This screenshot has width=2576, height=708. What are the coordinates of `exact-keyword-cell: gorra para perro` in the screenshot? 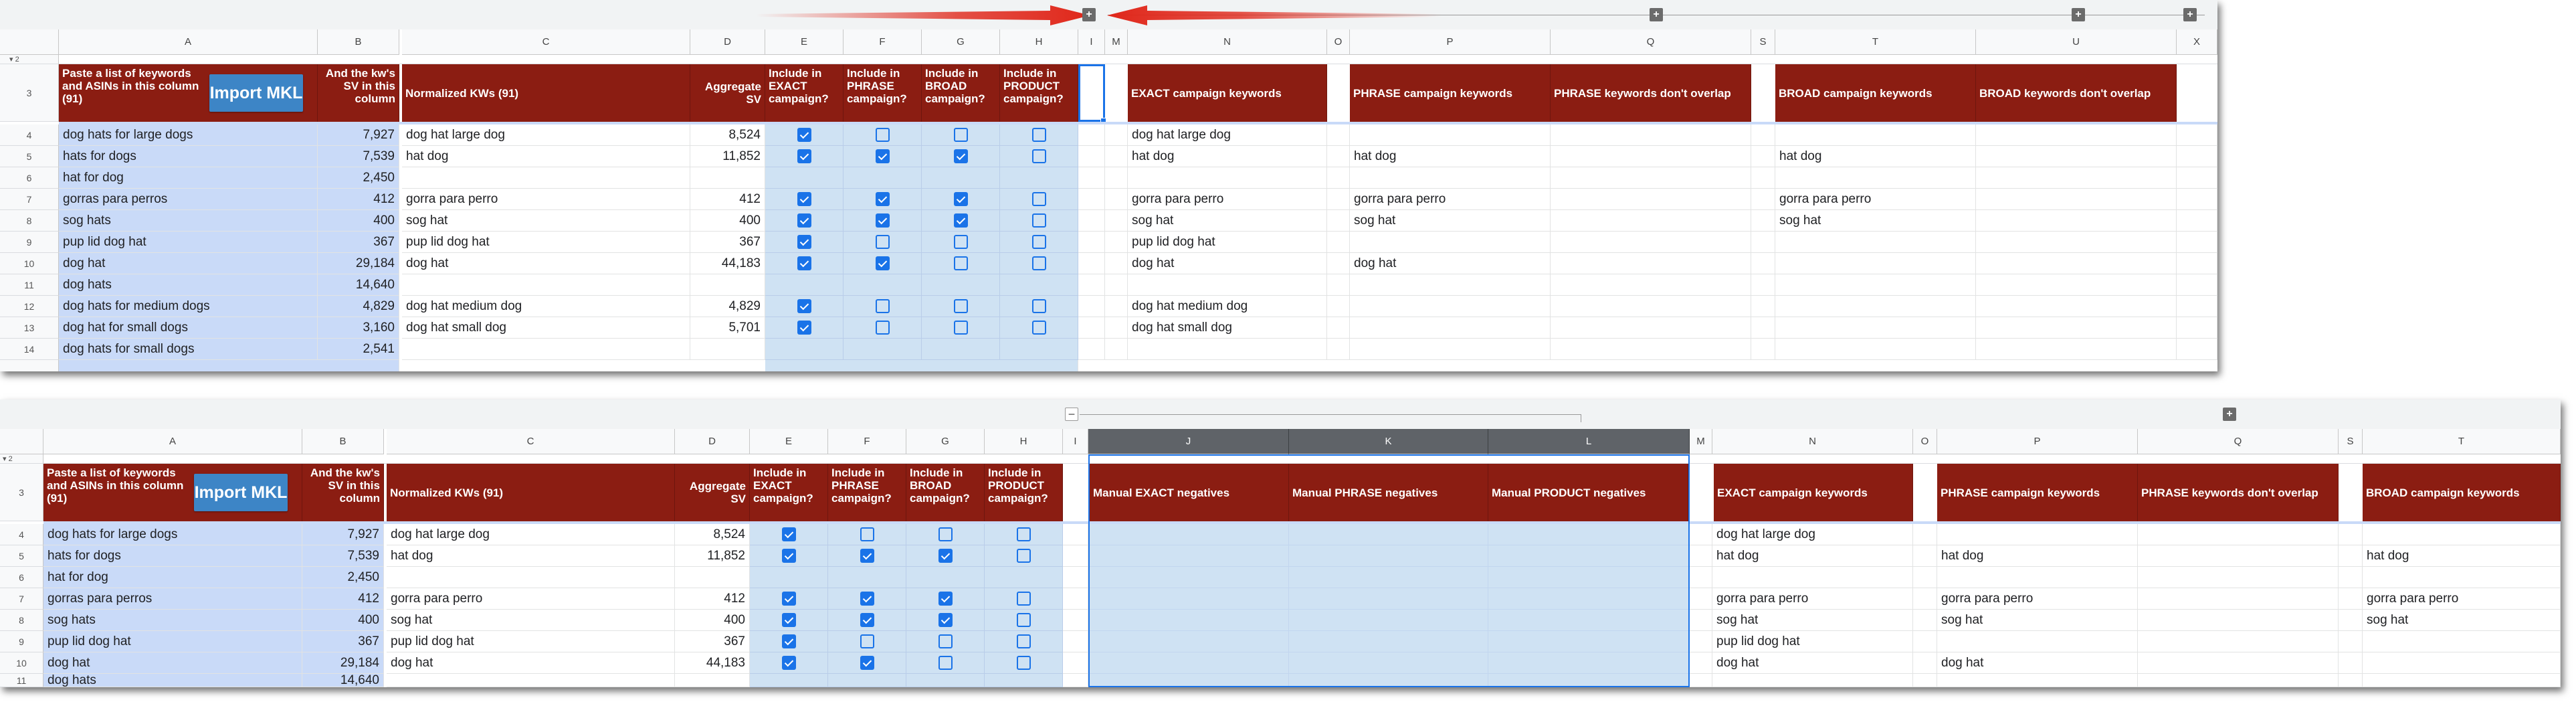 It's located at (1812, 599).